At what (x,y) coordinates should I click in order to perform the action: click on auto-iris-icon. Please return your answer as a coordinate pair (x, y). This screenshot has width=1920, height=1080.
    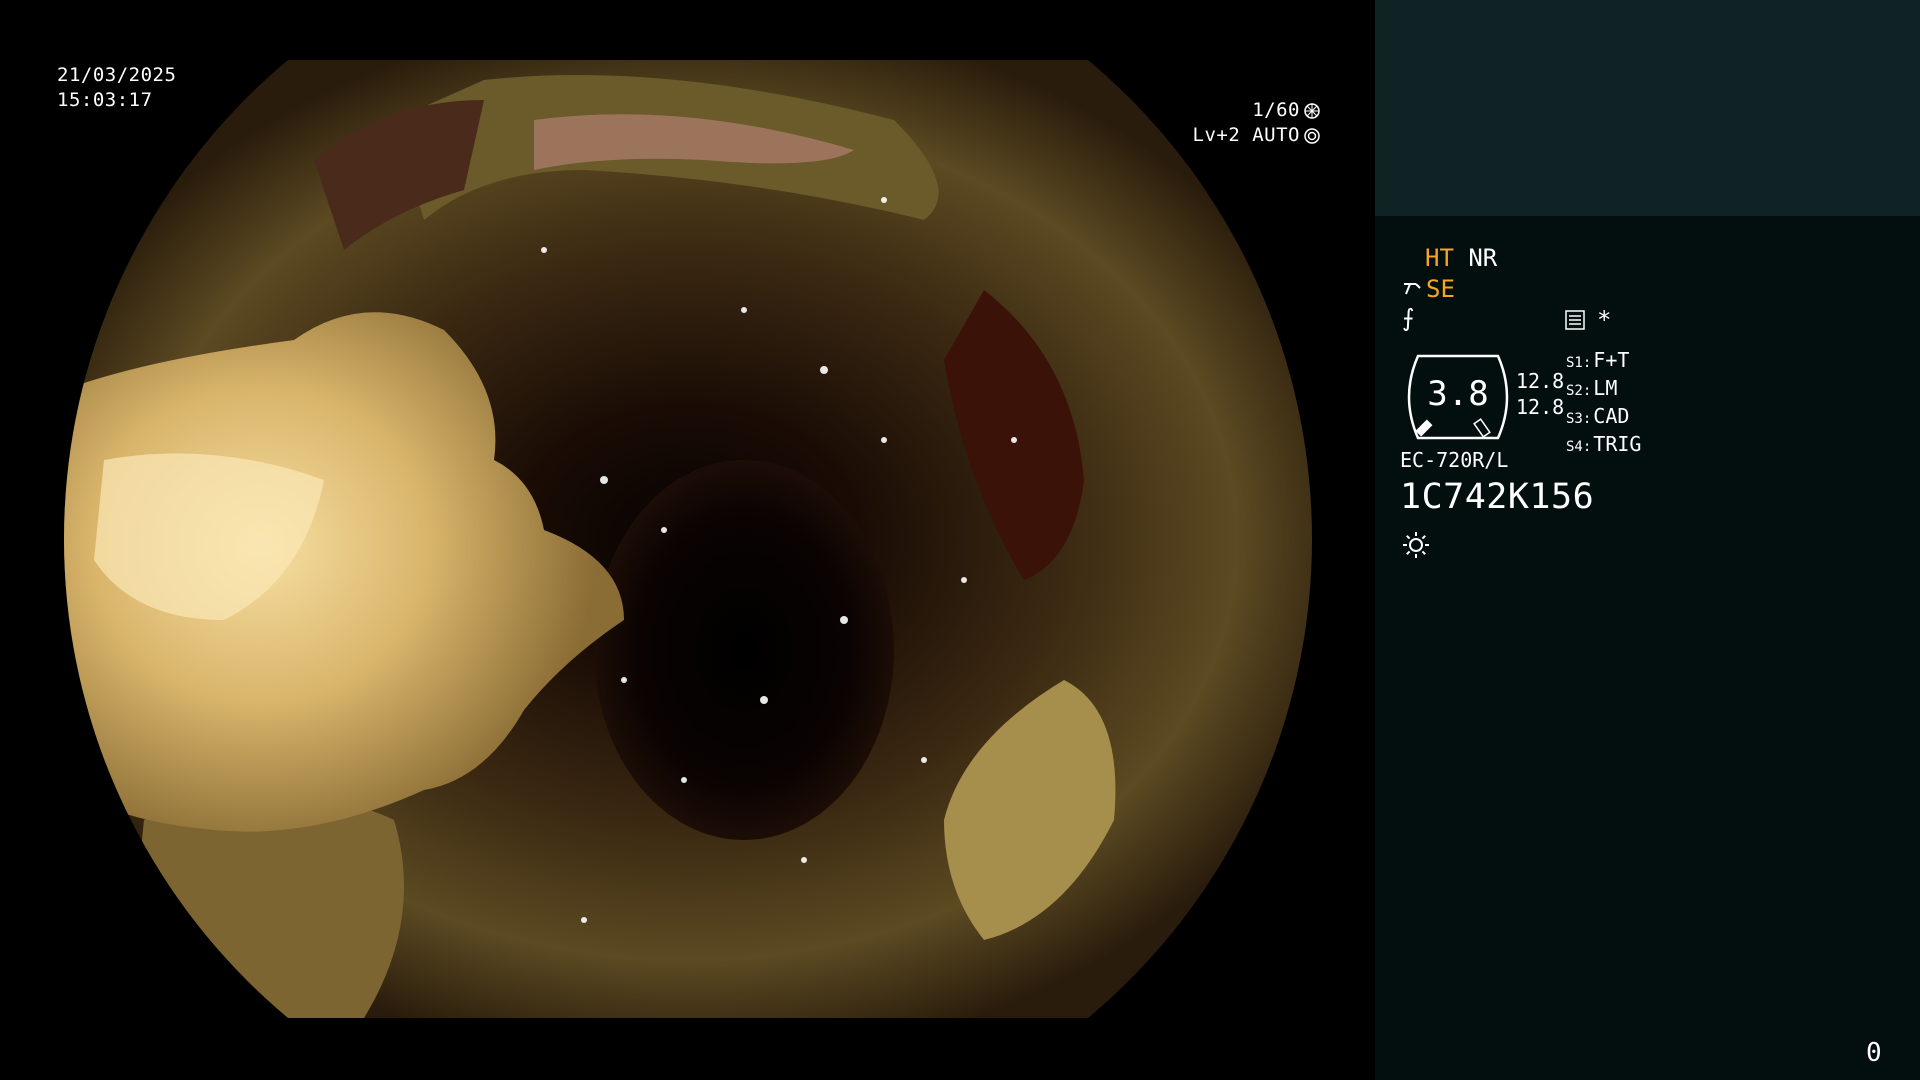
    Looking at the image, I should click on (1312, 135).